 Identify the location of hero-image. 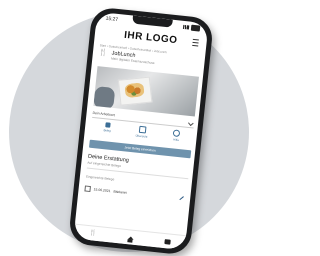
(146, 91).